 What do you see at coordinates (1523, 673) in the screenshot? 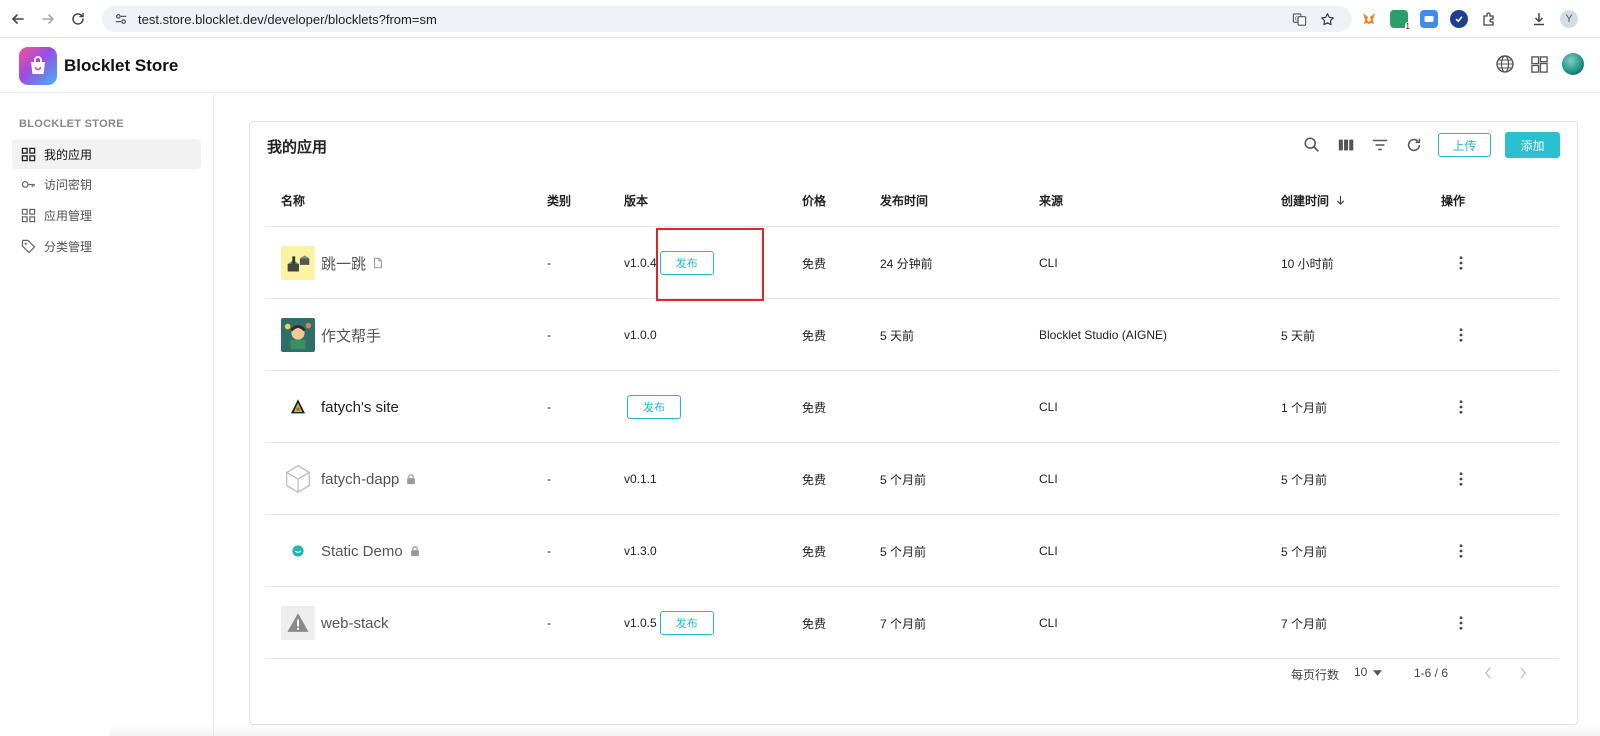
I see `chevron-right-icon` at bounding box center [1523, 673].